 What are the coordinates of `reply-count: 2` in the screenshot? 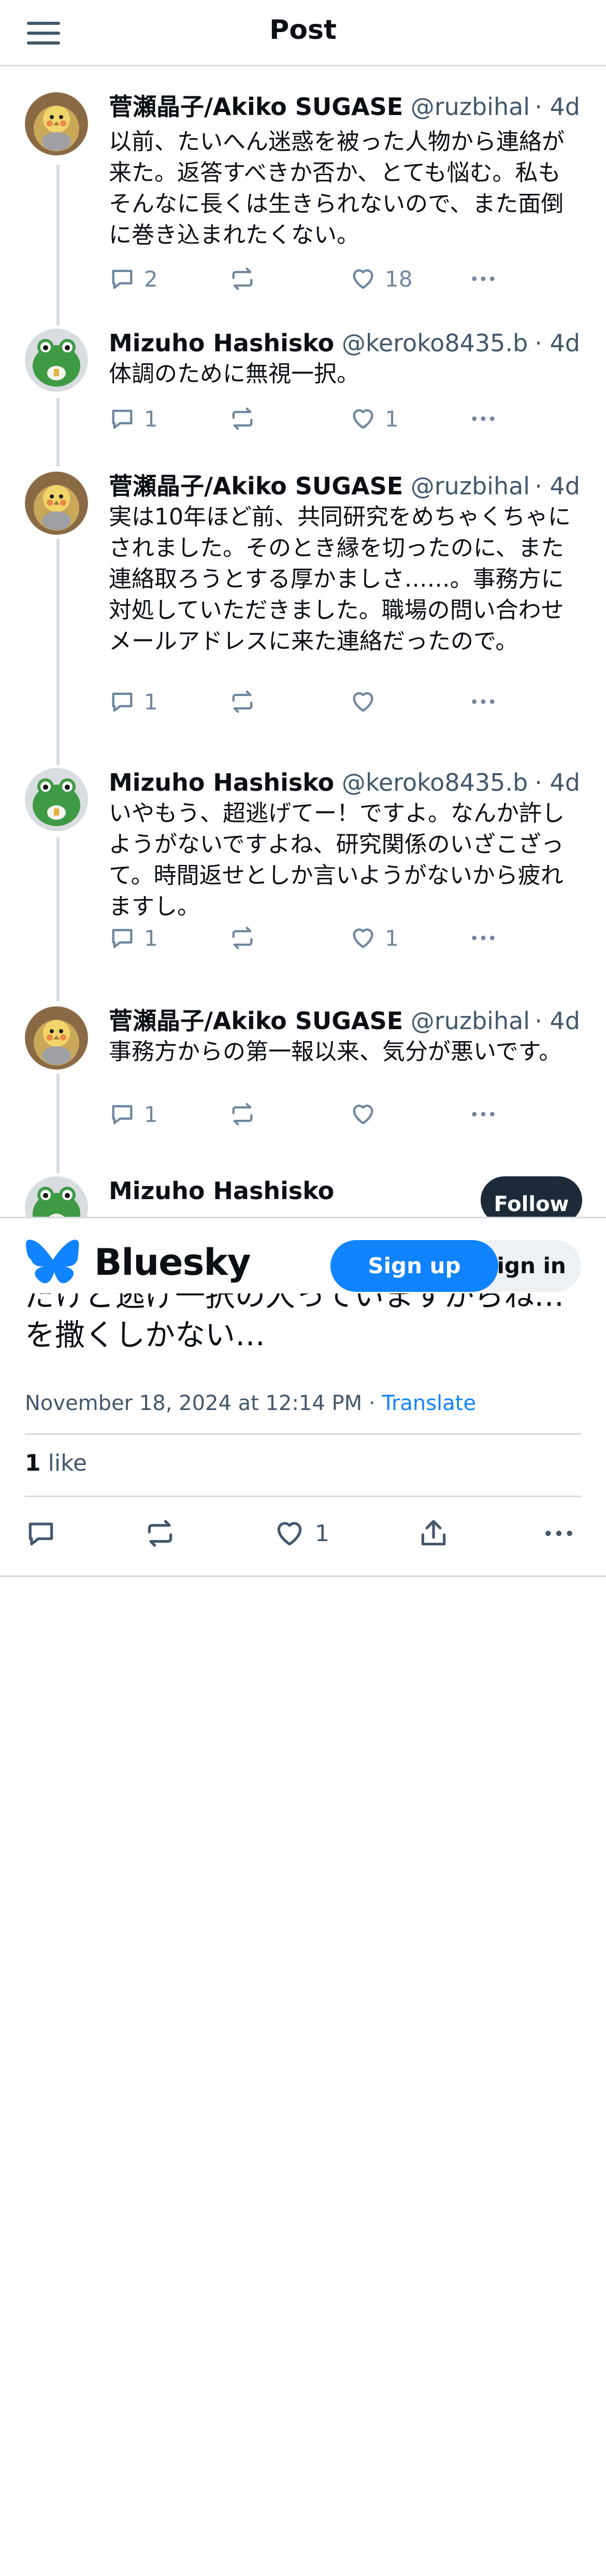 It's located at (151, 279).